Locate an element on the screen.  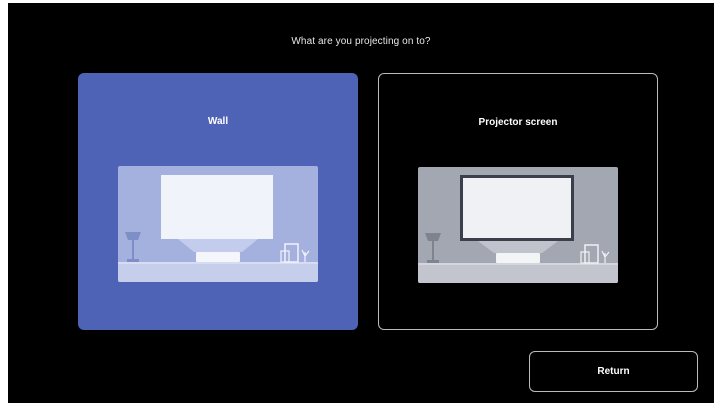
dialog-prompt: What are you projecting on to? is located at coordinates (361, 41).